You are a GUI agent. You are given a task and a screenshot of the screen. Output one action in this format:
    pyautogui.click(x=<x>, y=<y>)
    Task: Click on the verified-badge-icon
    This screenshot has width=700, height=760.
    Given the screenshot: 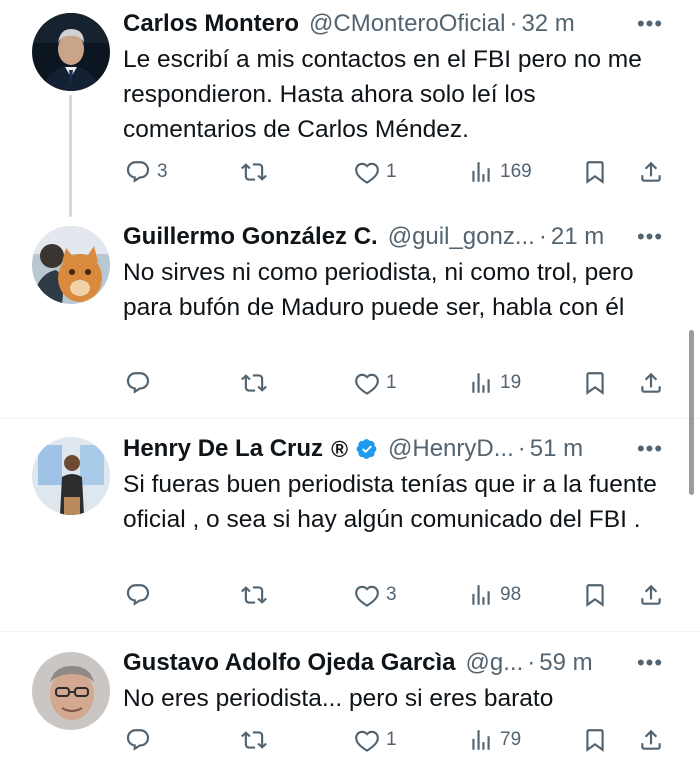 What is the action you would take?
    pyautogui.click(x=367, y=449)
    